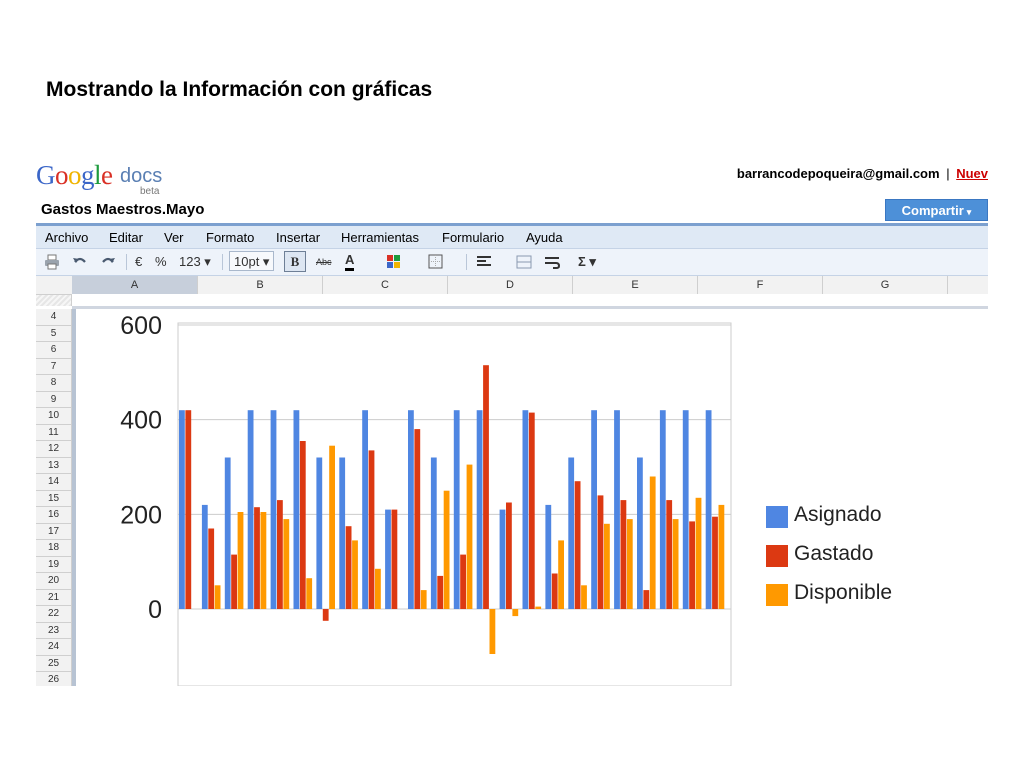 The width and height of the screenshot is (1024, 768). What do you see at coordinates (126, 237) in the screenshot?
I see `menu-editar: Editar` at bounding box center [126, 237].